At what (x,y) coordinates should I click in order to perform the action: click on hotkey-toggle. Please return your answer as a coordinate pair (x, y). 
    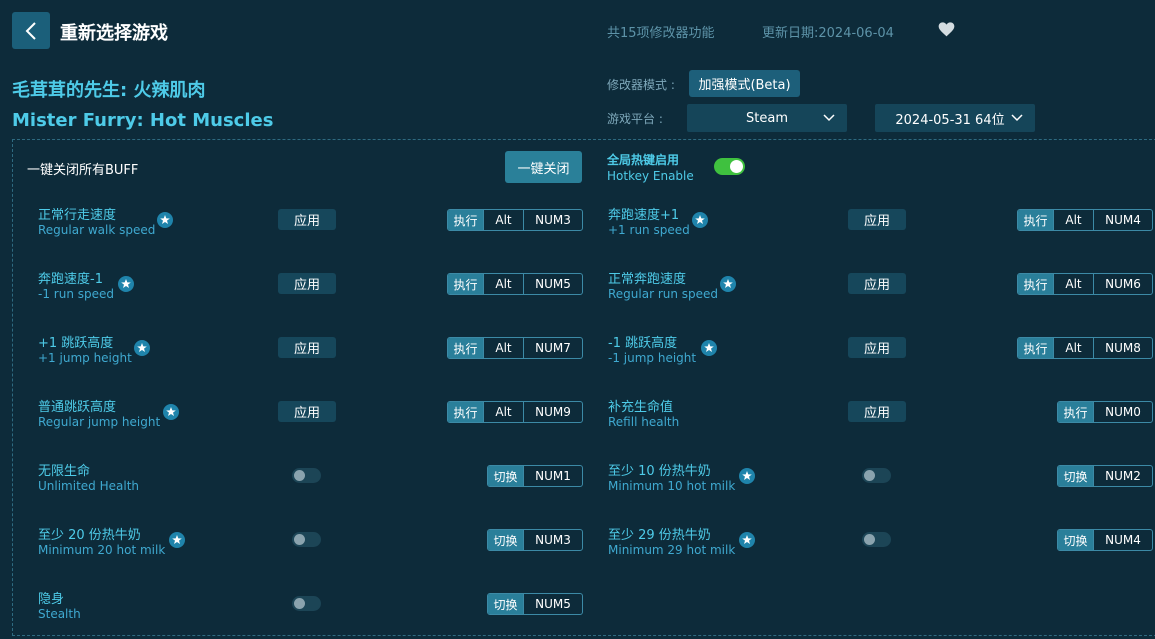
    Looking at the image, I should click on (729, 166).